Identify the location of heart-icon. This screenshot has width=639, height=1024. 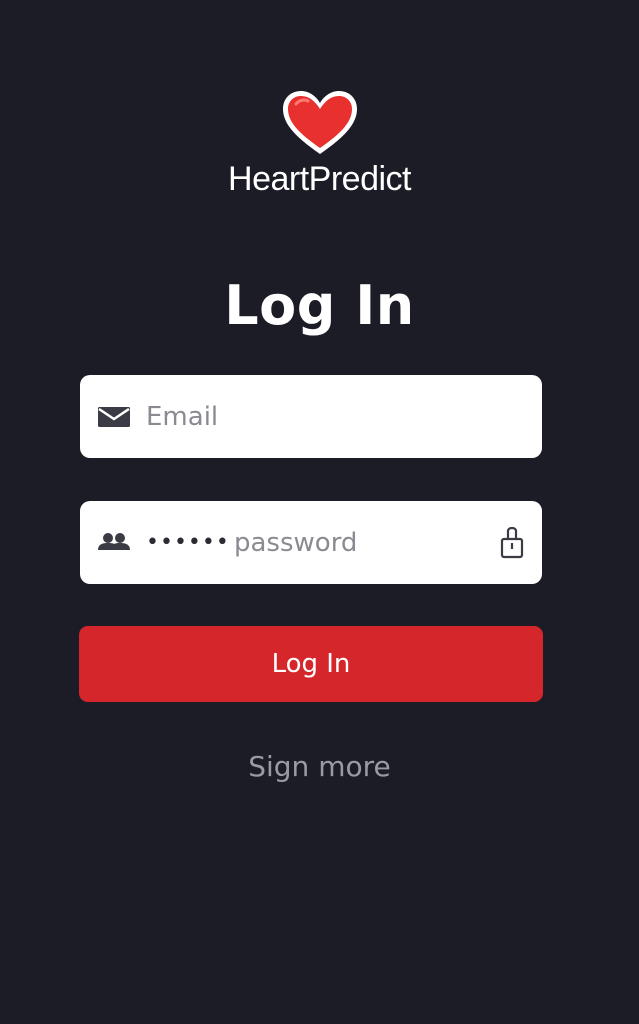
(319, 122).